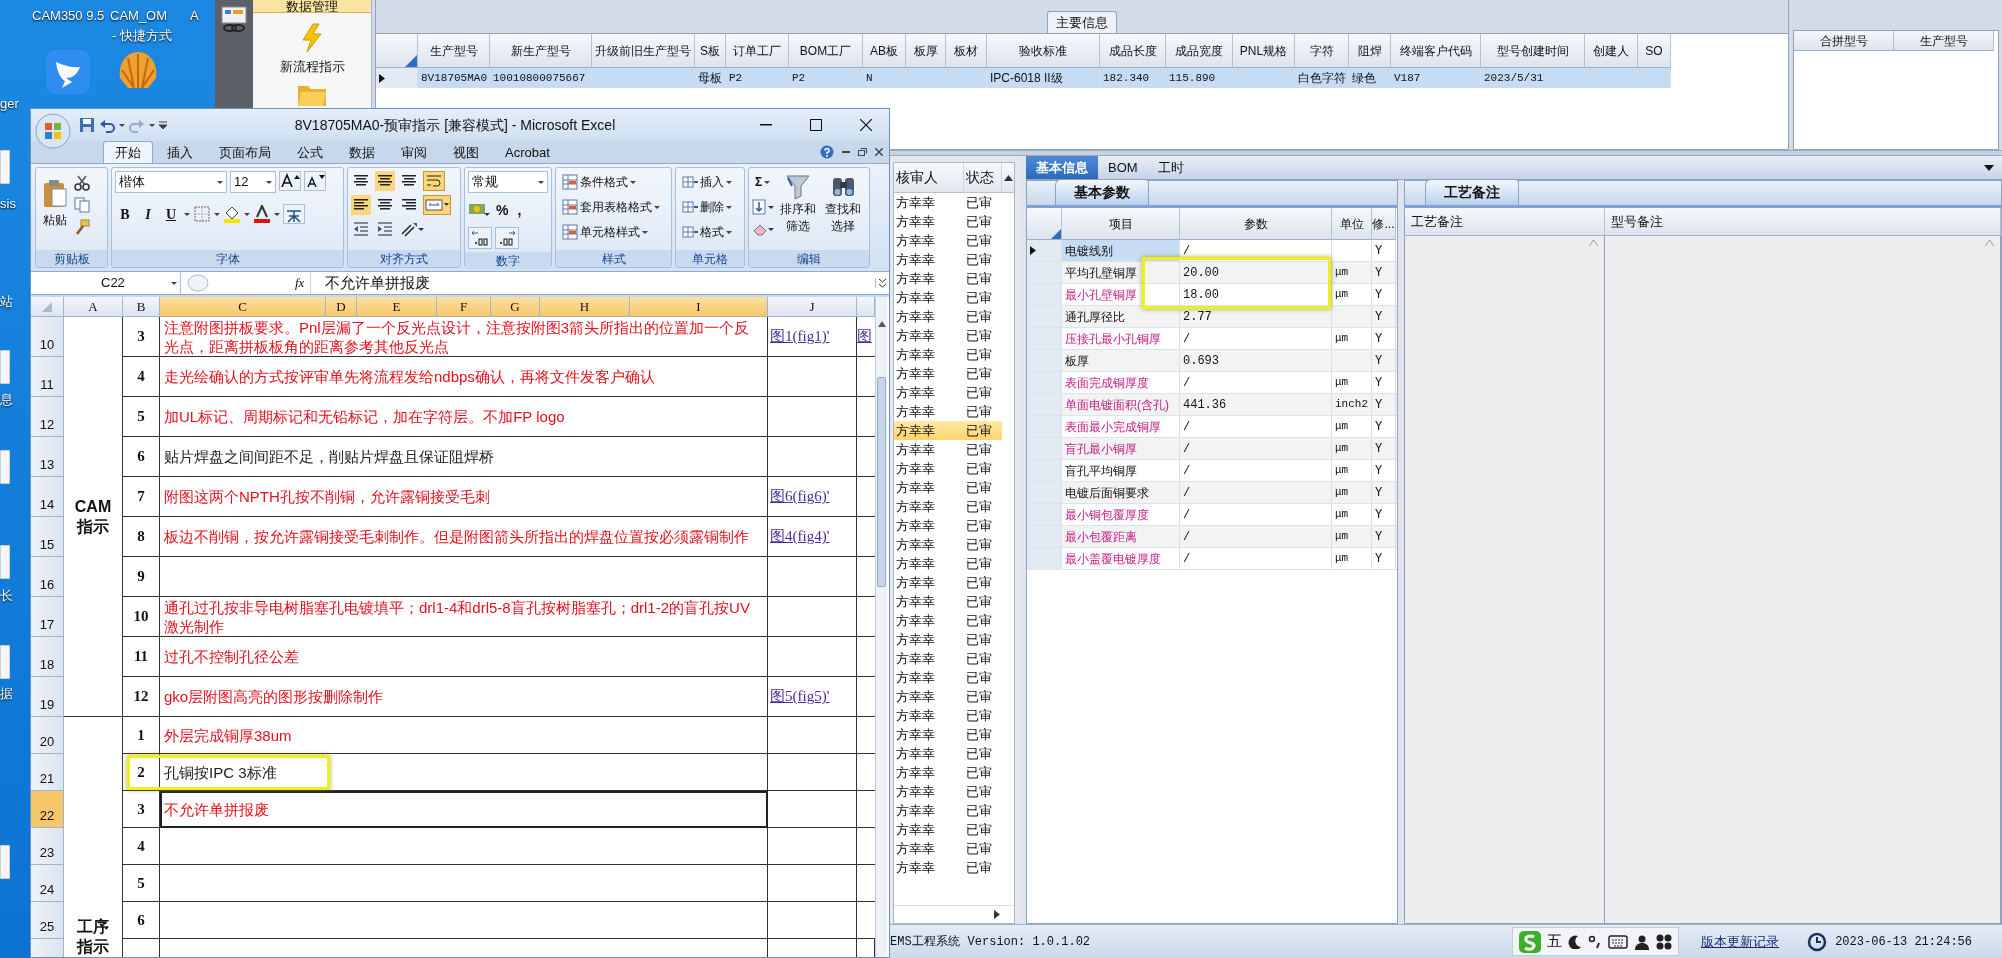 This screenshot has width=2002, height=958. I want to click on column-header: 生产型号, so click(454, 51).